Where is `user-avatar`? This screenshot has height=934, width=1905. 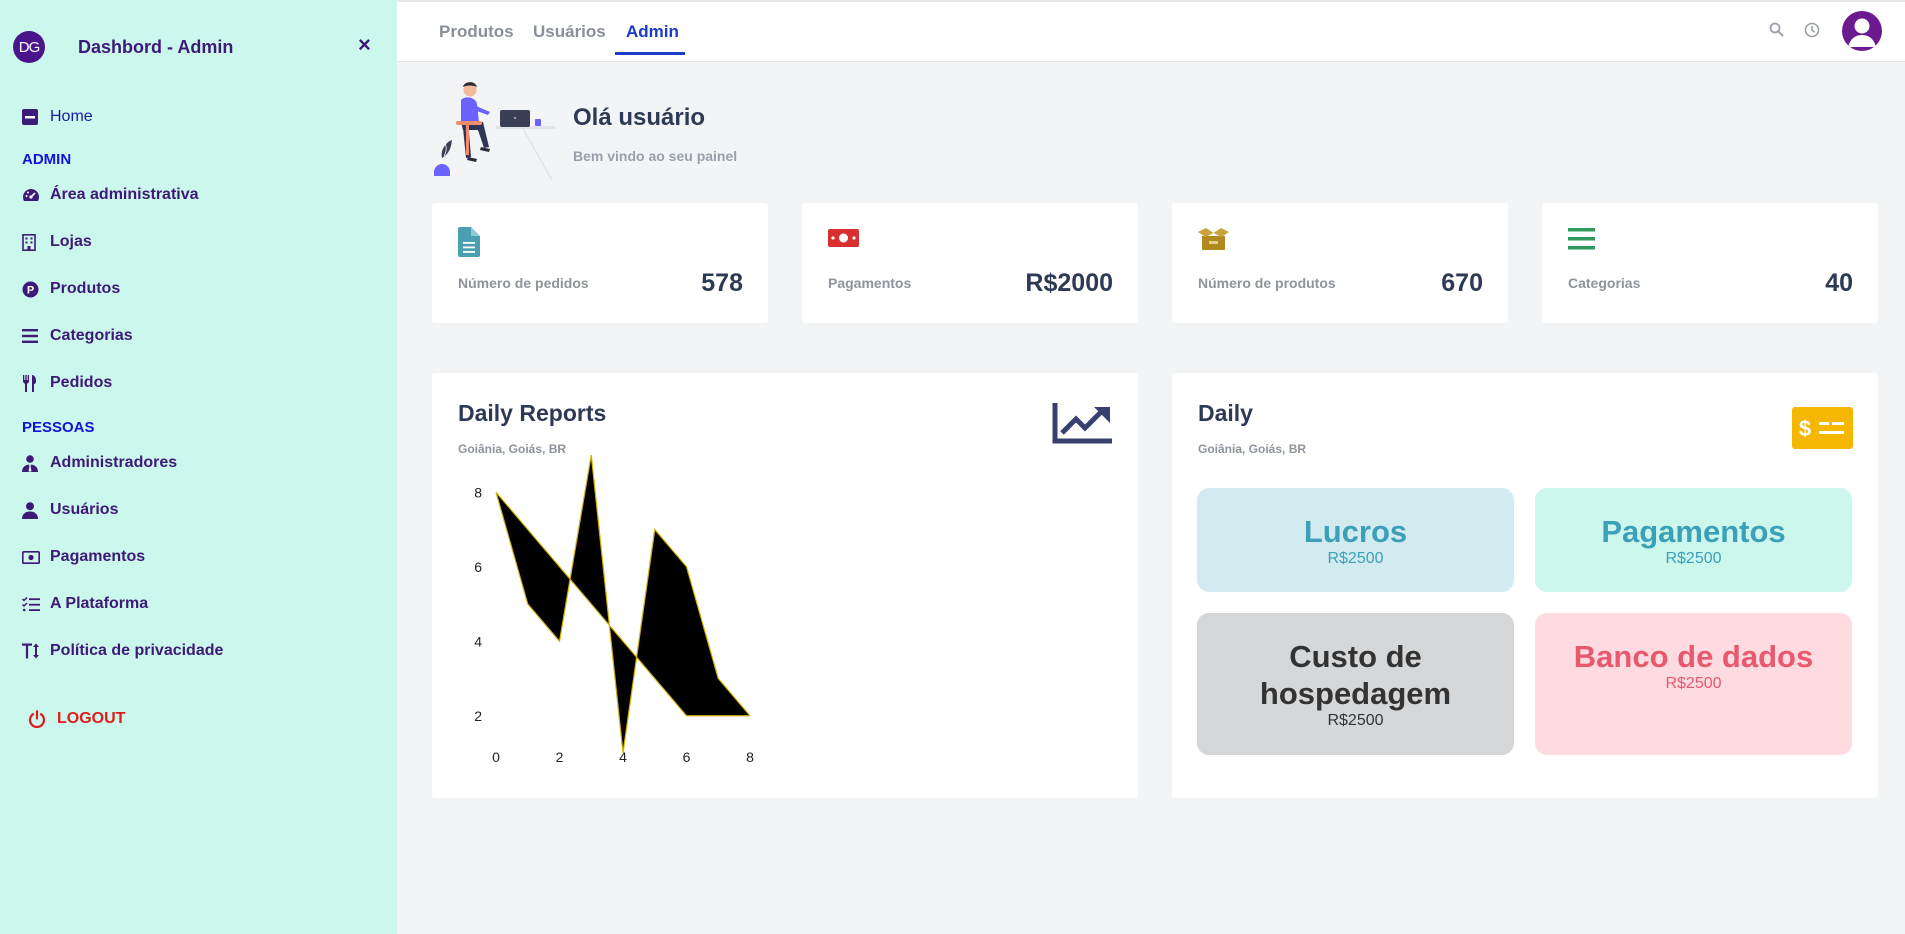 user-avatar is located at coordinates (1862, 31).